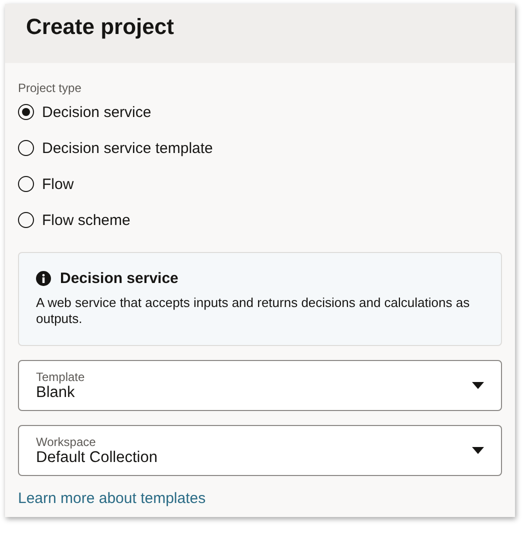  Describe the element at coordinates (127, 148) in the screenshot. I see `radio-label: Decision service template` at that location.